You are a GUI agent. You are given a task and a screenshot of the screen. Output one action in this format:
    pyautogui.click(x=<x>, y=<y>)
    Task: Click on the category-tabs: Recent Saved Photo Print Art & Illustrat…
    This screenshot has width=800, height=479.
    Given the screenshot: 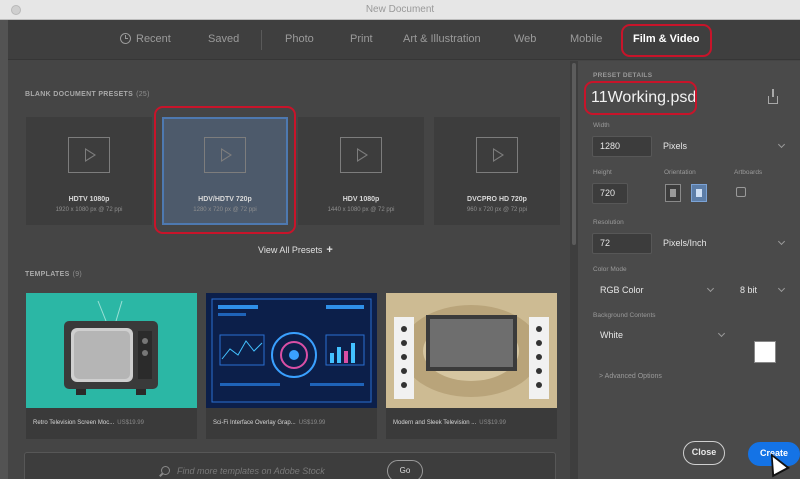 What is the action you would take?
    pyautogui.click(x=404, y=40)
    